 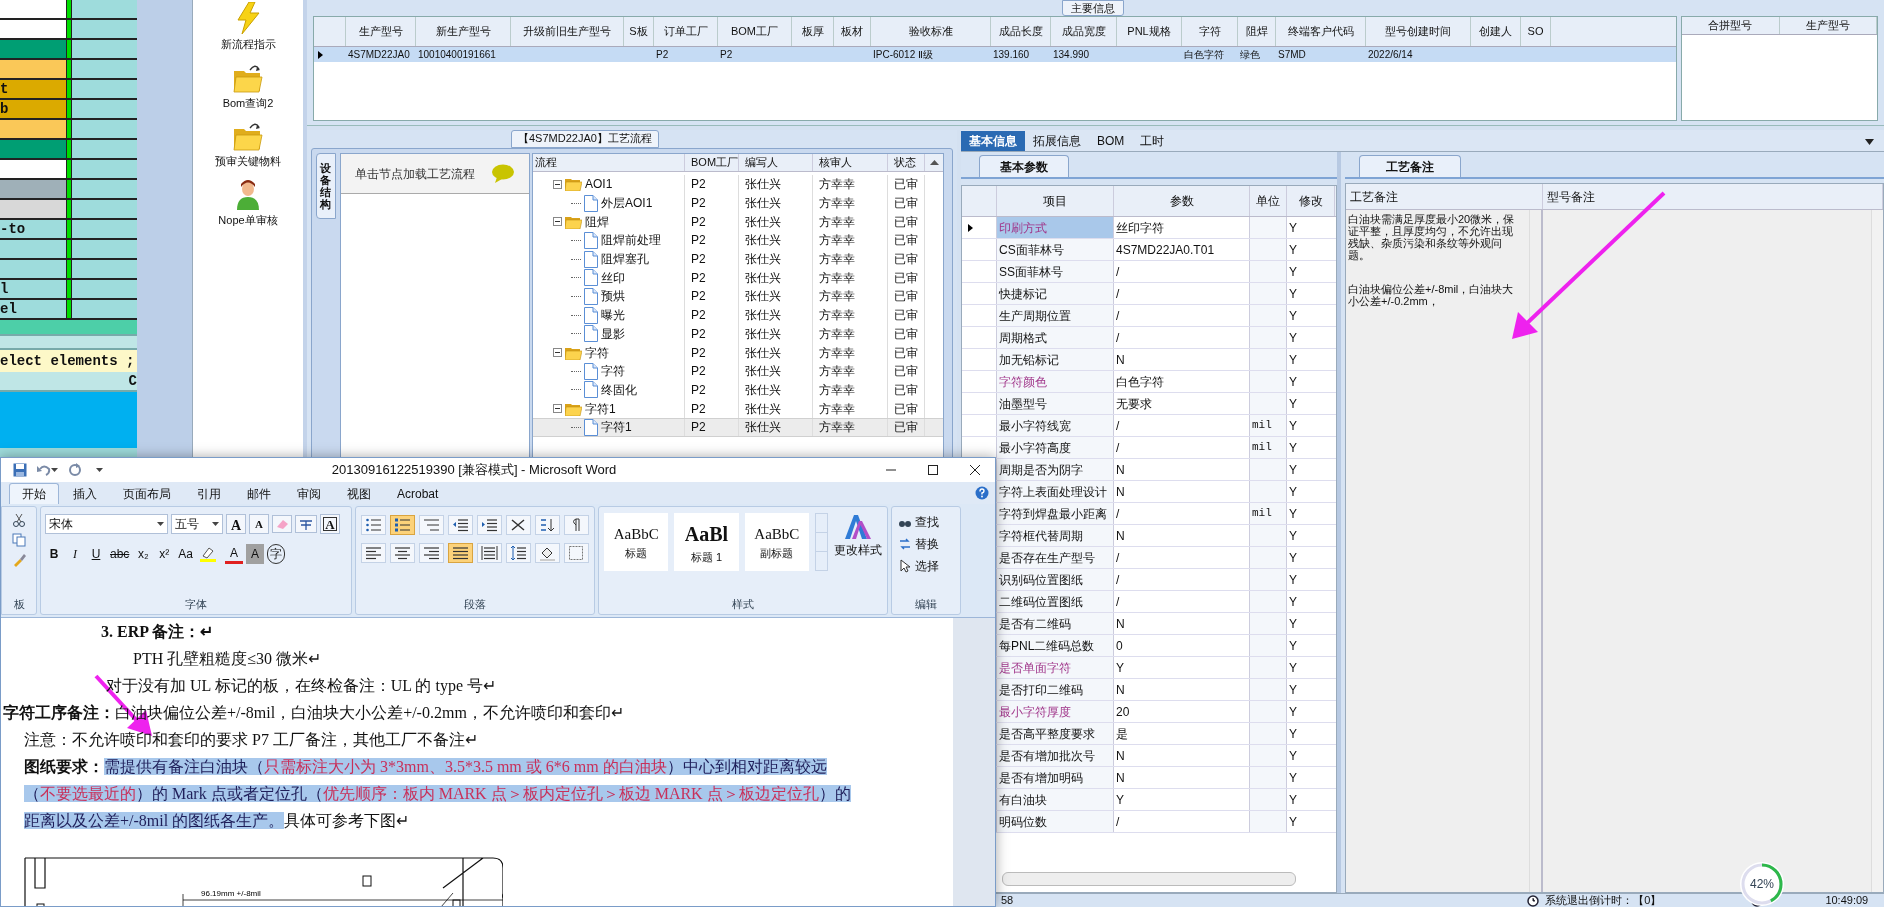 I want to click on customize-icon, so click(x=99, y=470).